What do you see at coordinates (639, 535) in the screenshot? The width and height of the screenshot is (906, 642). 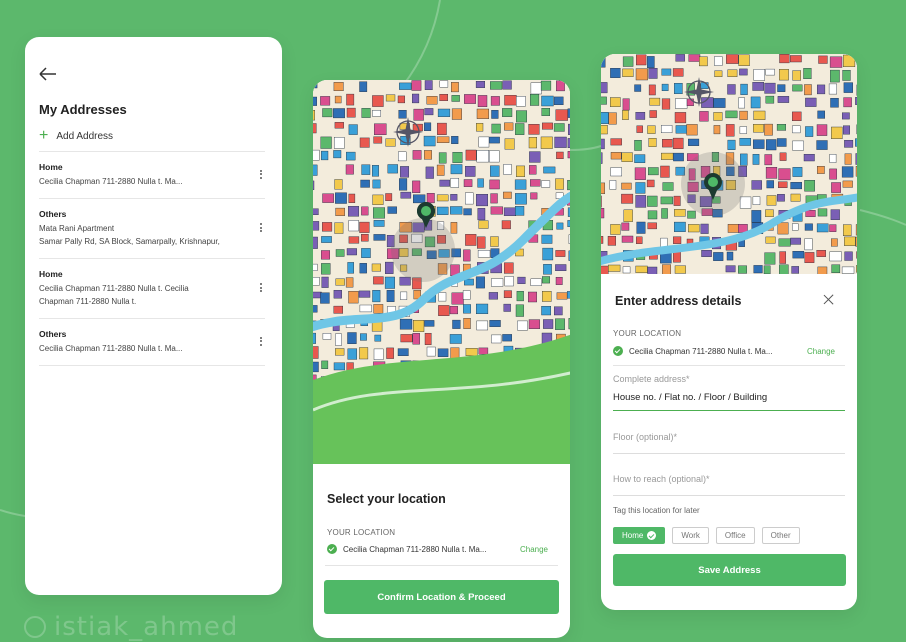 I see `tag-home: Home` at bounding box center [639, 535].